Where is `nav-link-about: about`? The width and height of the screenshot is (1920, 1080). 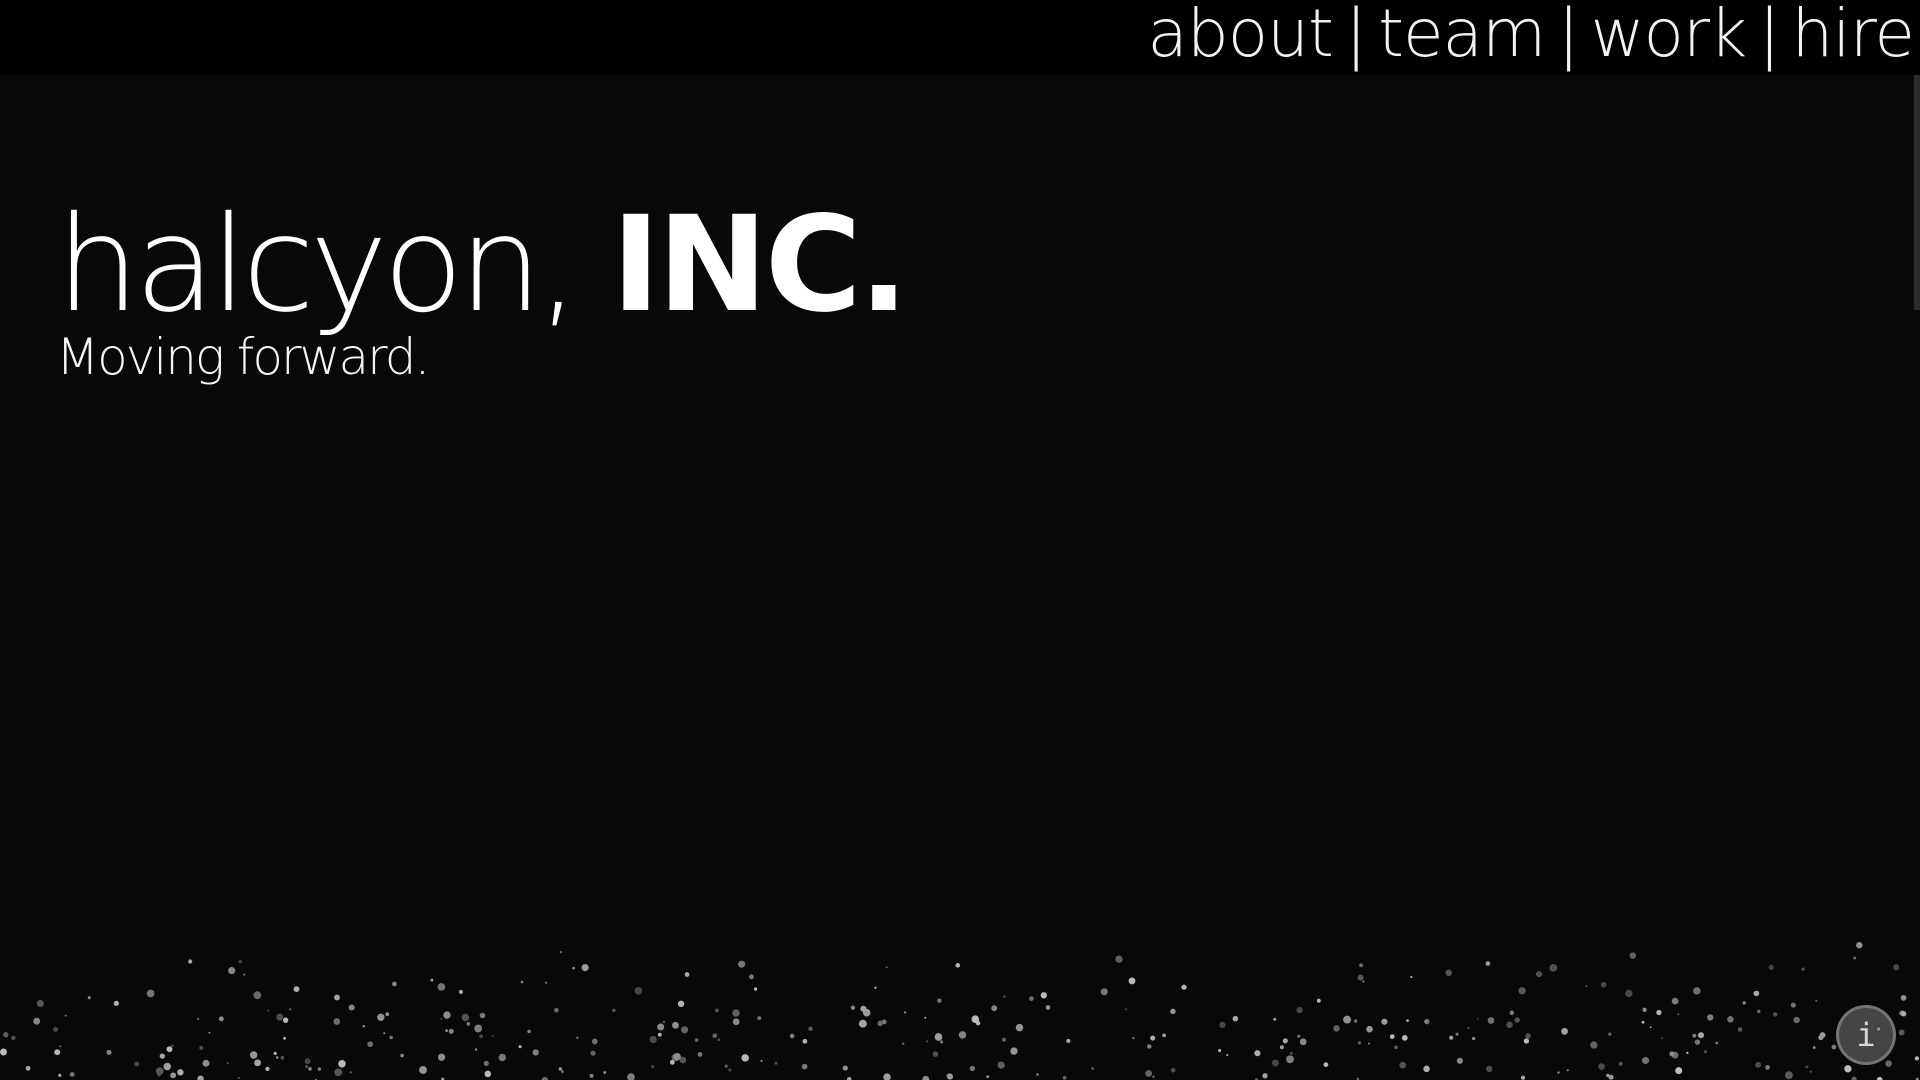
nav-link-about: about is located at coordinates (1240, 36).